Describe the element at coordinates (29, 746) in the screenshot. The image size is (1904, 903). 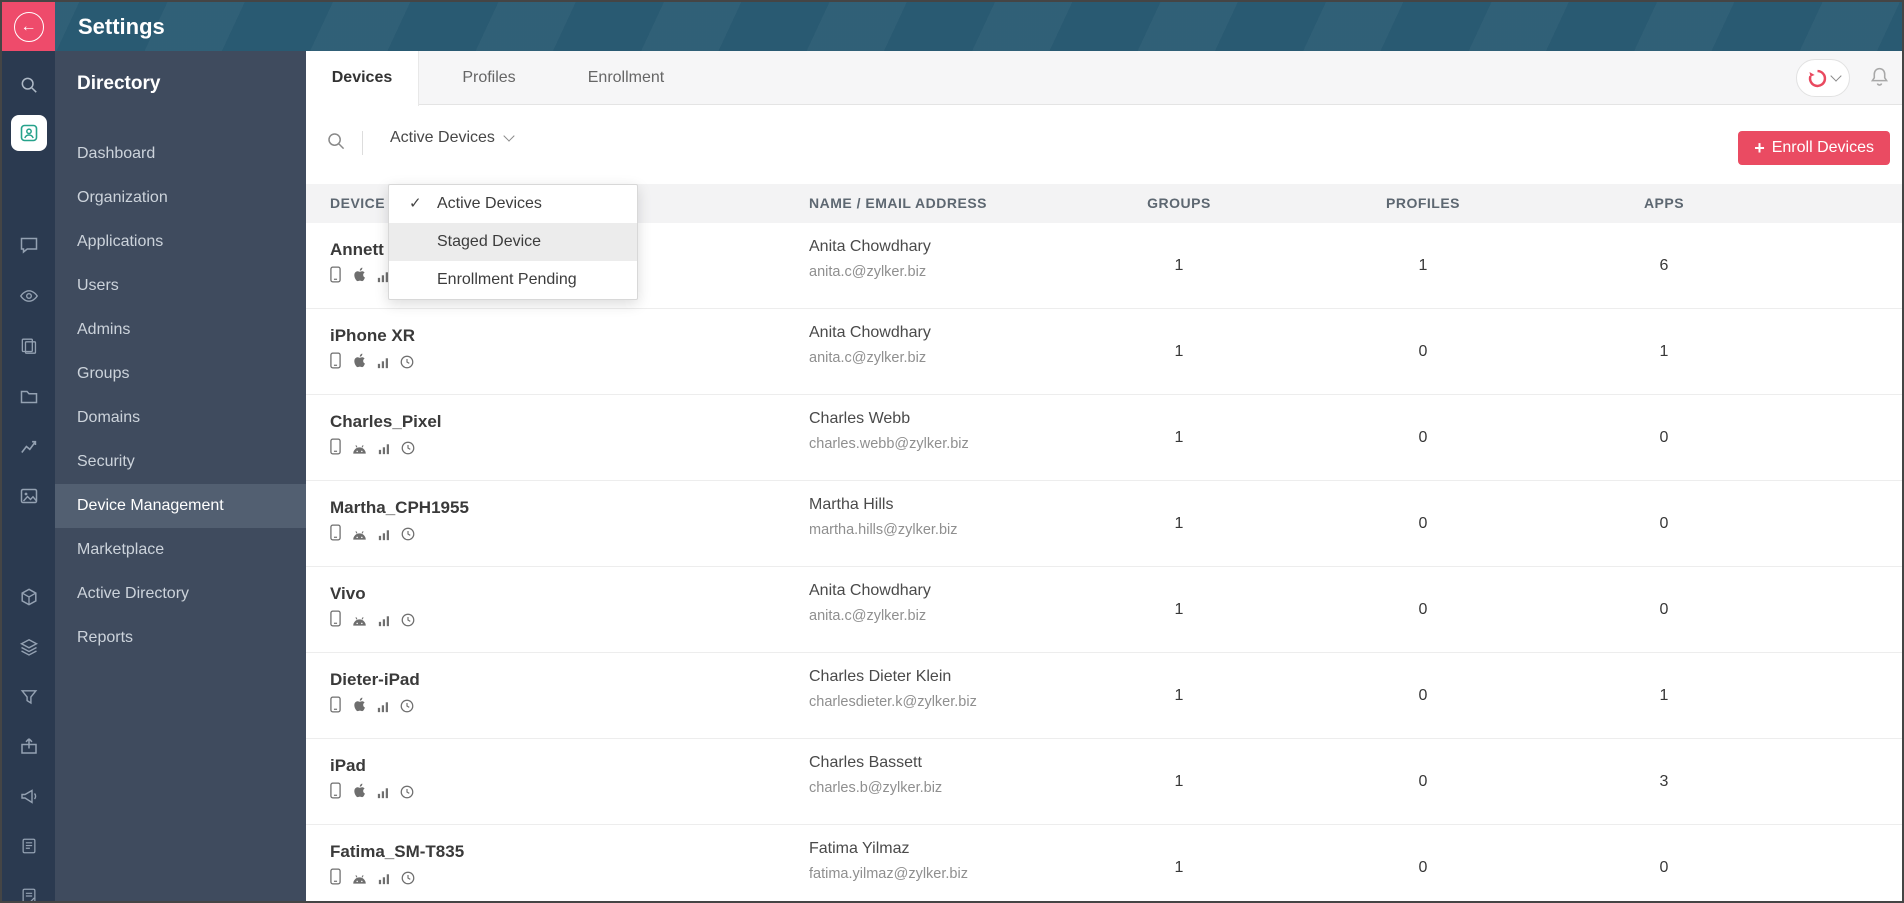
I see `package-icon` at that location.